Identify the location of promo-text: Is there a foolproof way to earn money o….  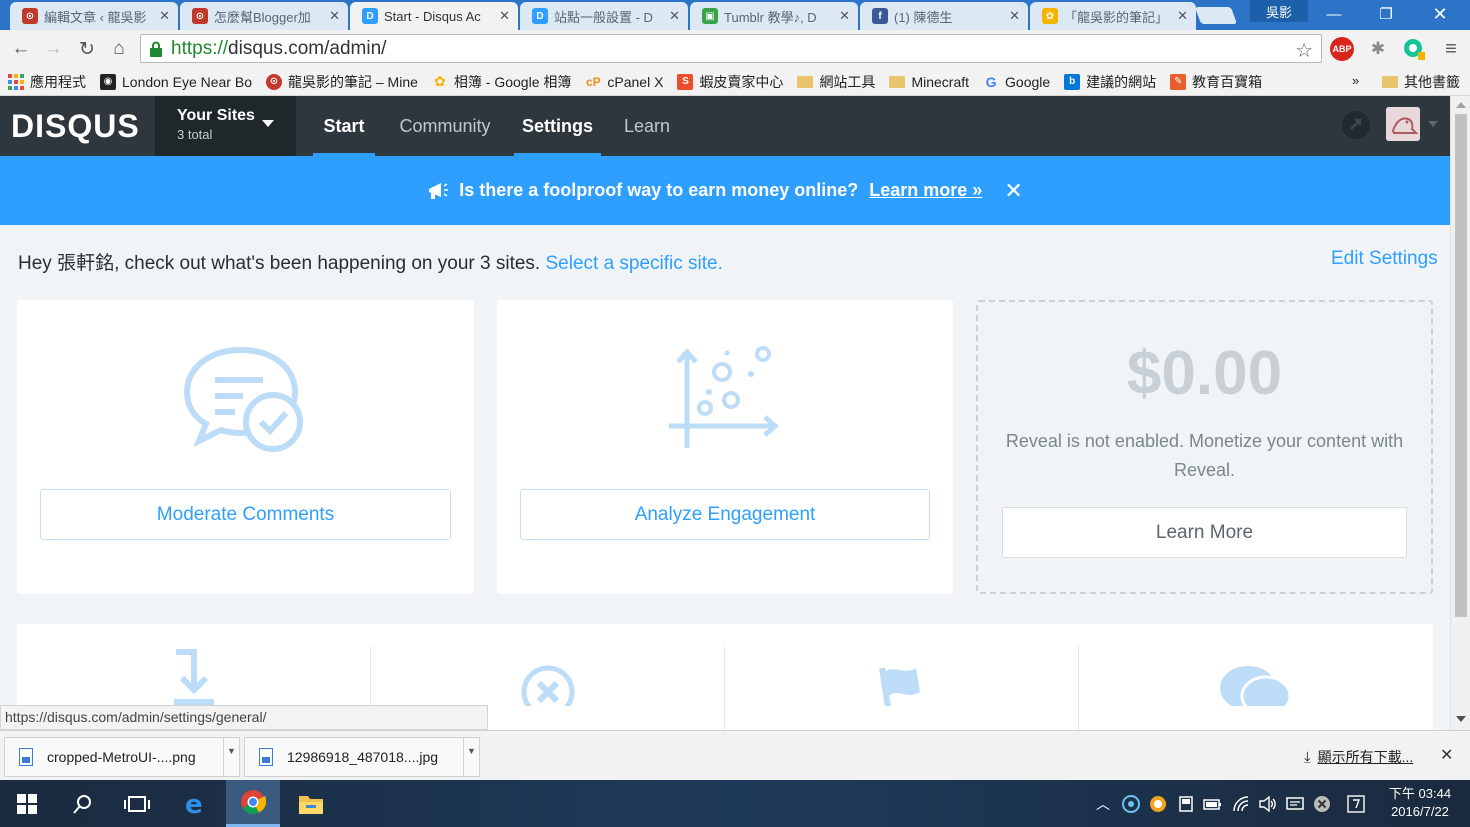
(659, 190).